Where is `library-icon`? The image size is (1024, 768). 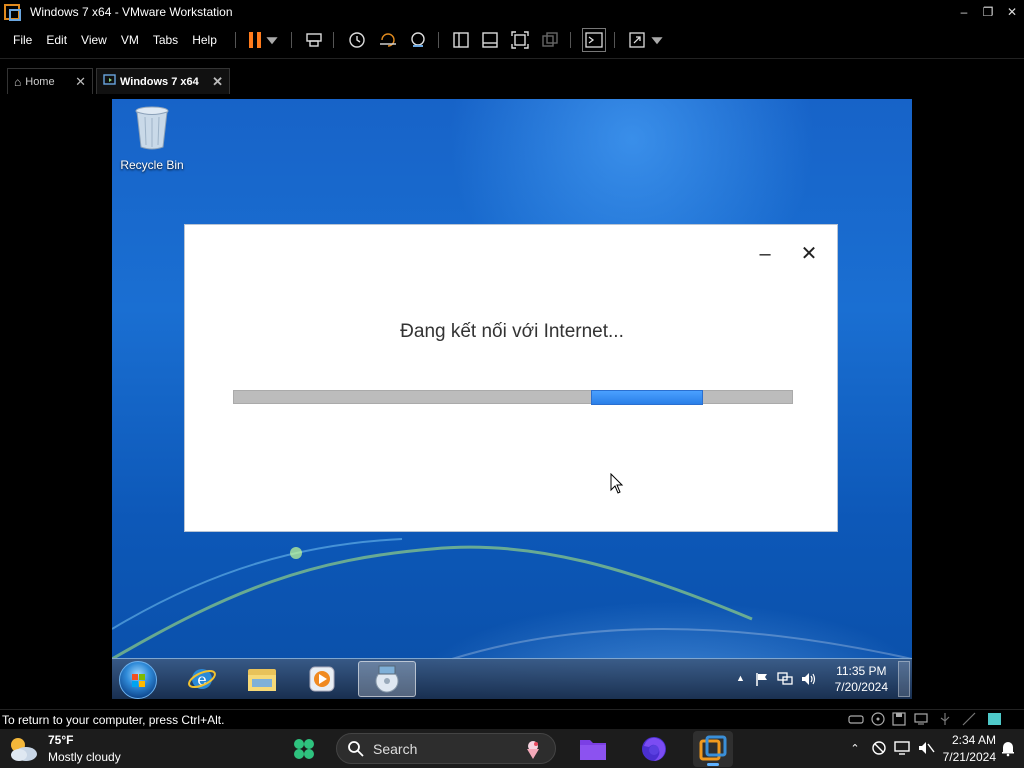 library-icon is located at coordinates (461, 40).